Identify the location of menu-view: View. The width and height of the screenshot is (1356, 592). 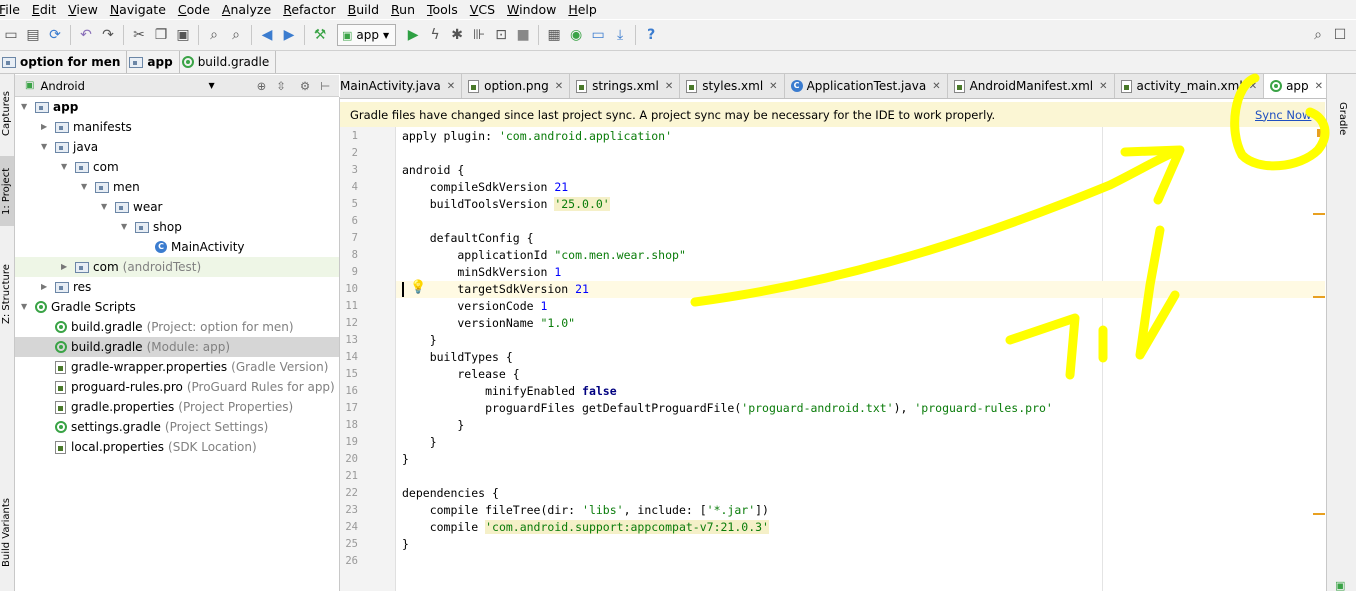
(86, 9).